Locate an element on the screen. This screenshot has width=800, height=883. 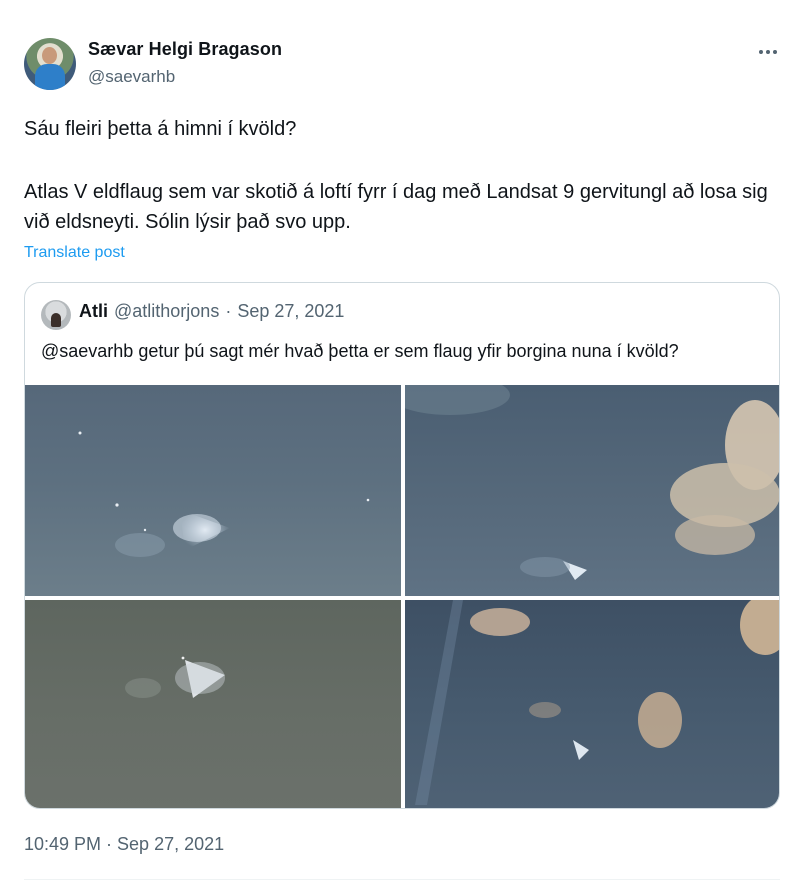
quote-author-handle: @atlithorjons is located at coordinates (166, 311).